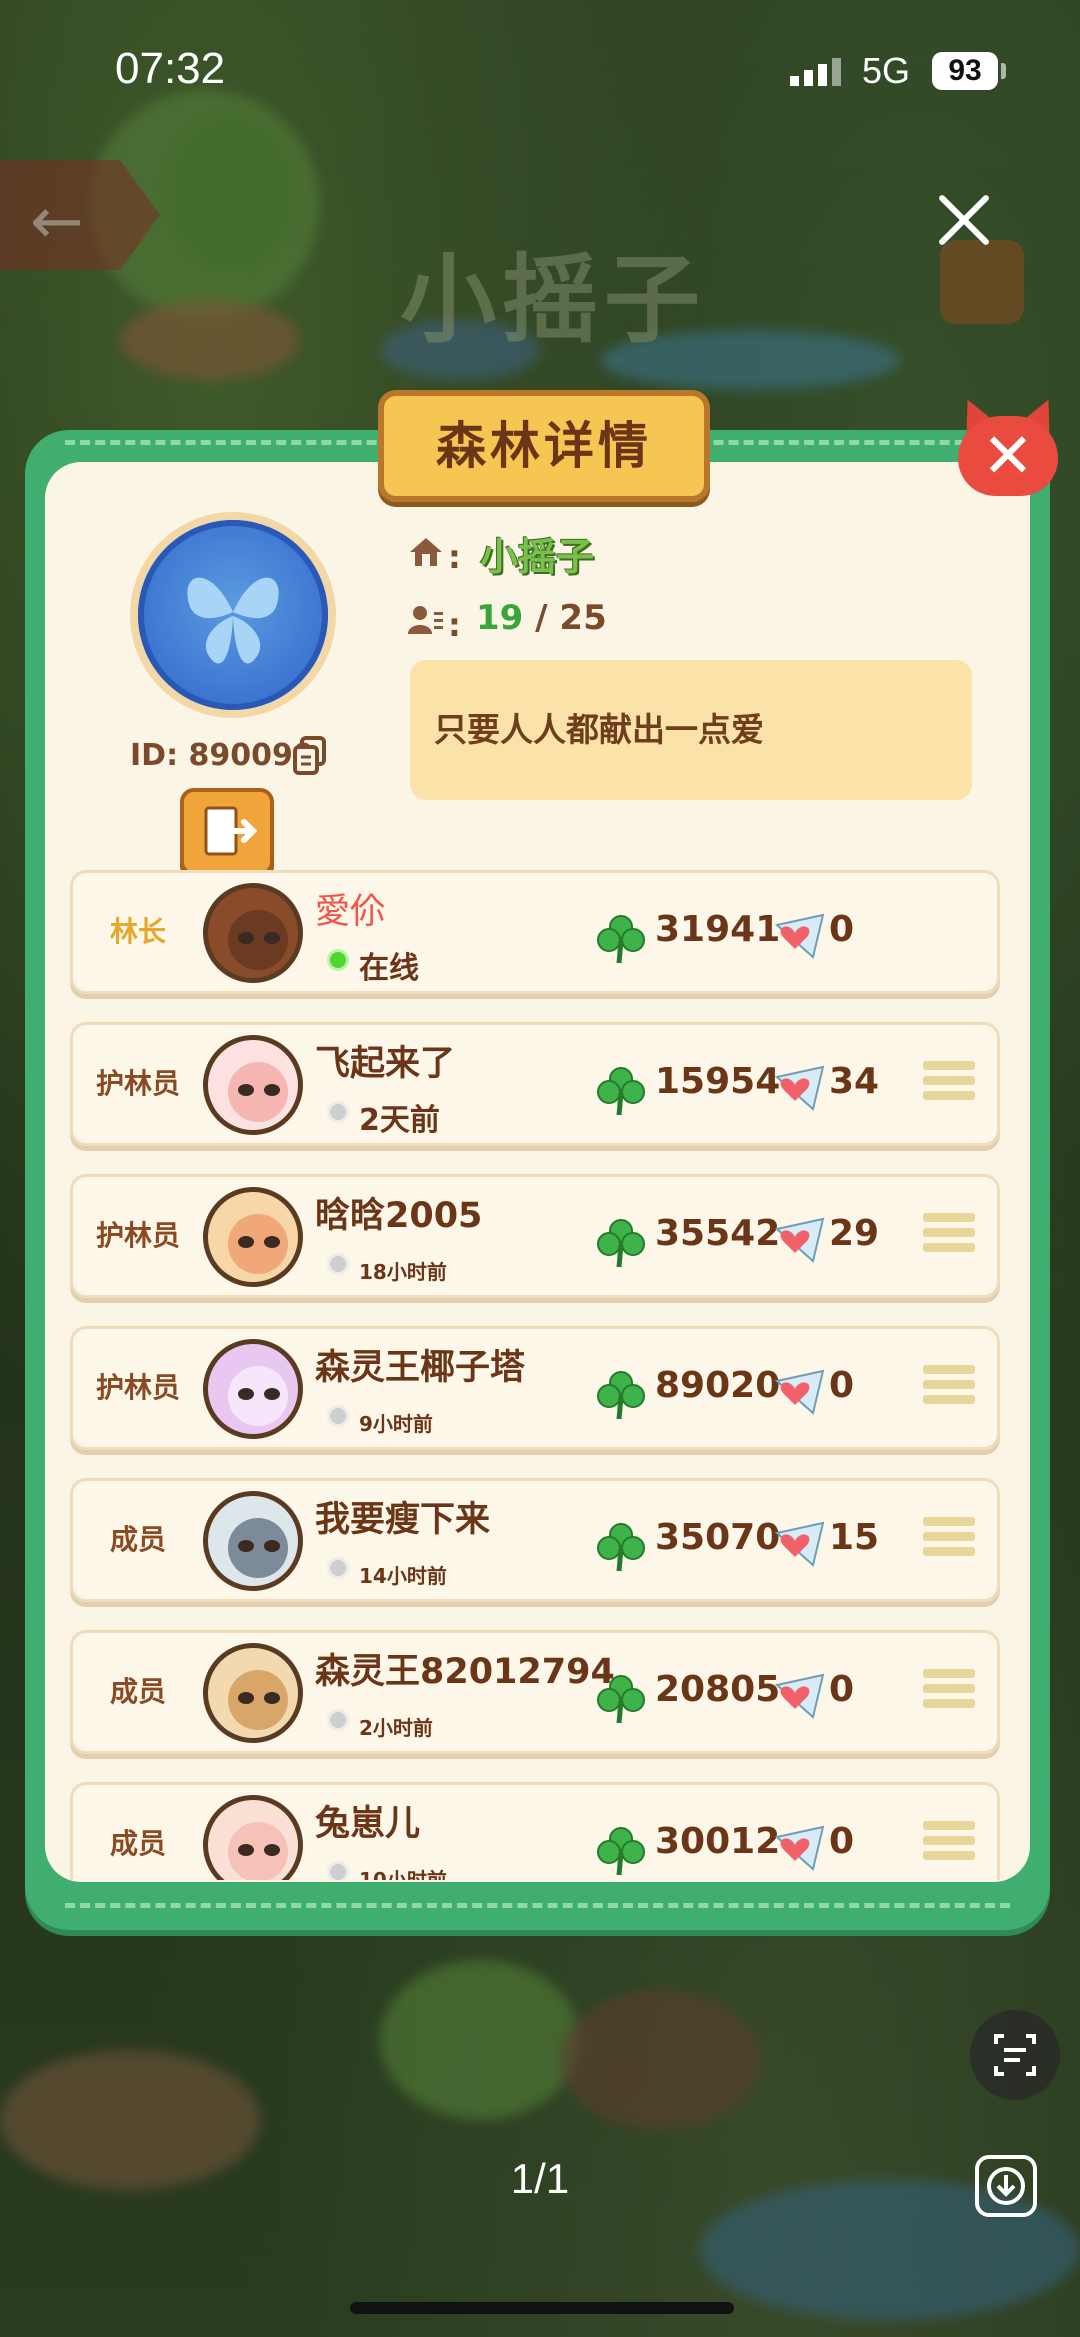  I want to click on dialog-bottom-trim, so click(537, 1905).